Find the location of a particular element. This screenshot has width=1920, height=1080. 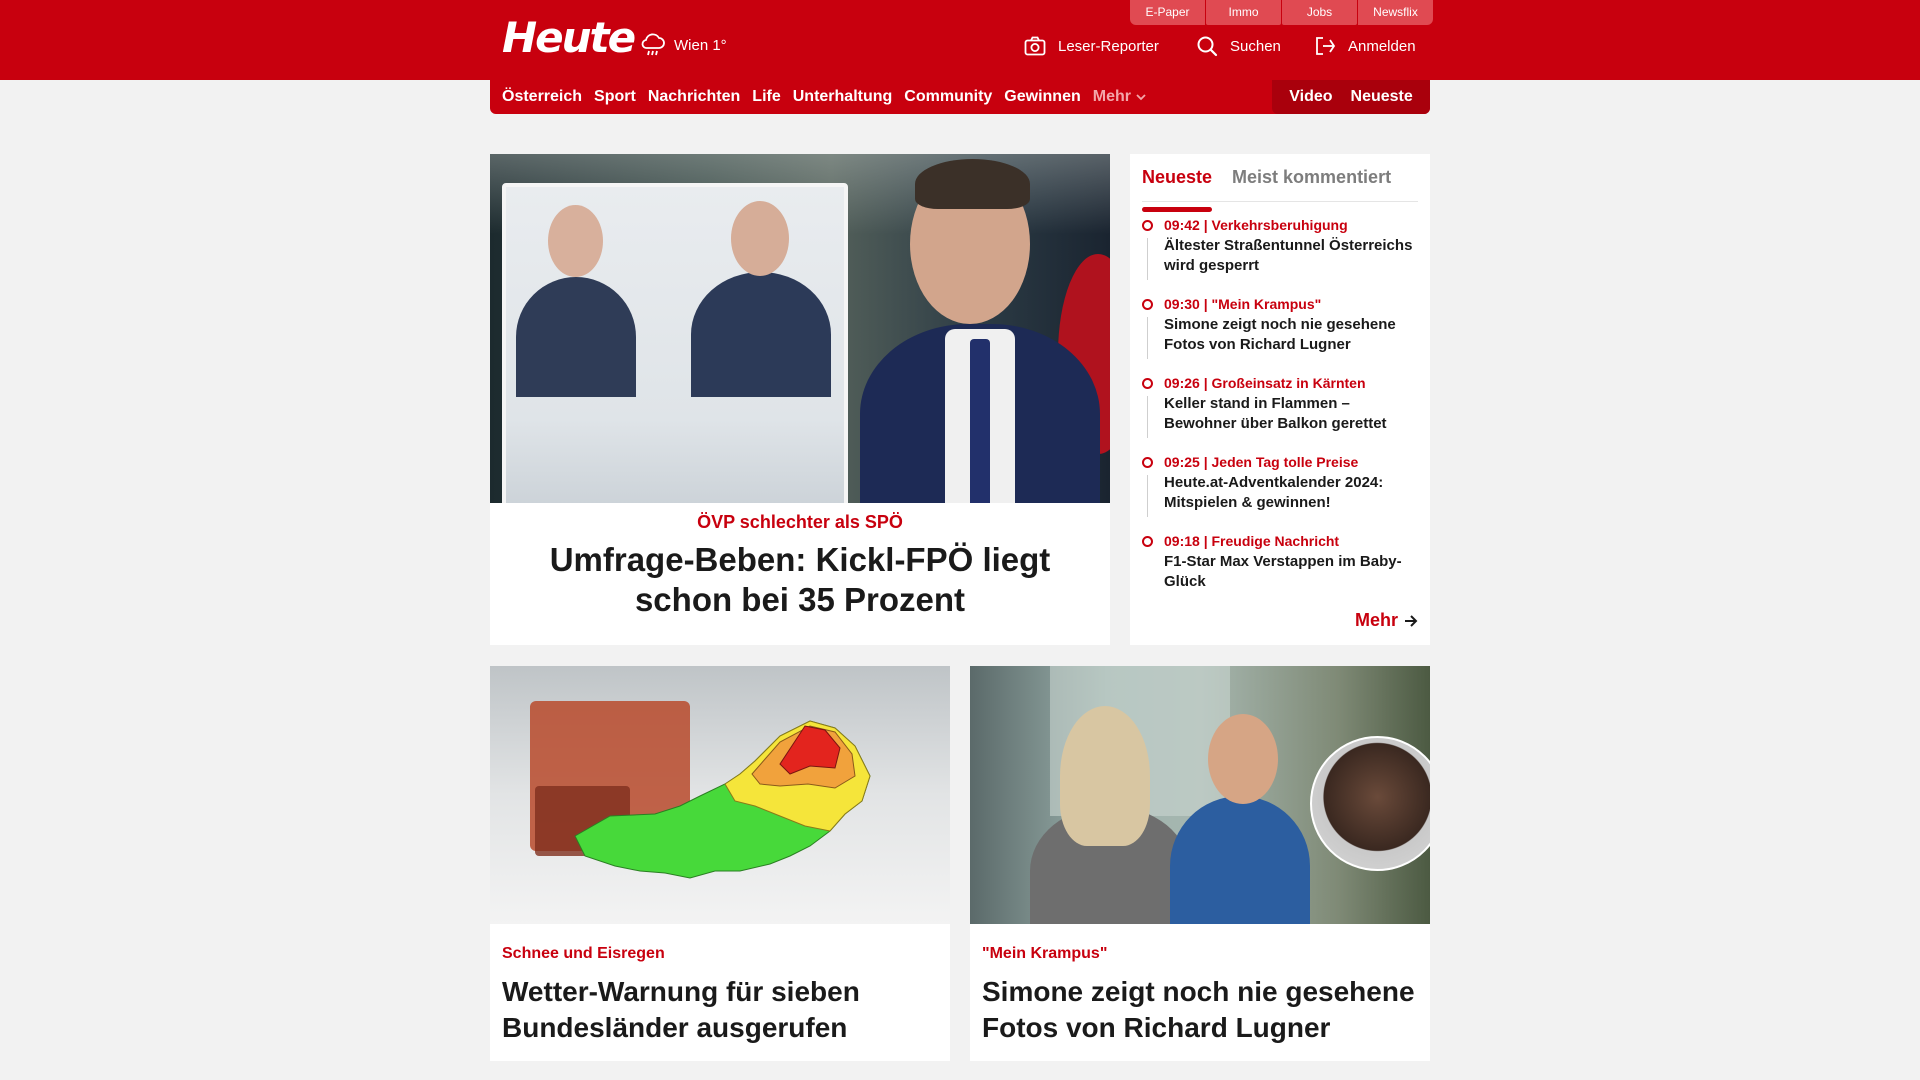

nav-more-label: Mehr is located at coordinates (1111, 96).